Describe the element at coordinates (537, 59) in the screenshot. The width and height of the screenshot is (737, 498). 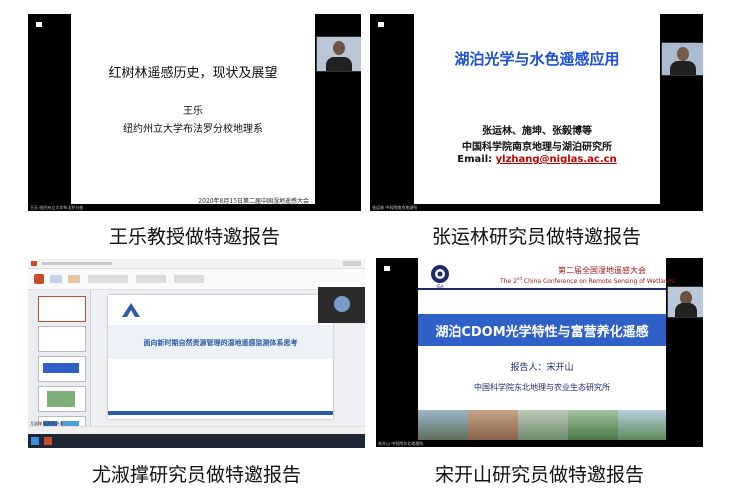
I see `slide-title: 湖泊光学与水色遥感应用` at that location.